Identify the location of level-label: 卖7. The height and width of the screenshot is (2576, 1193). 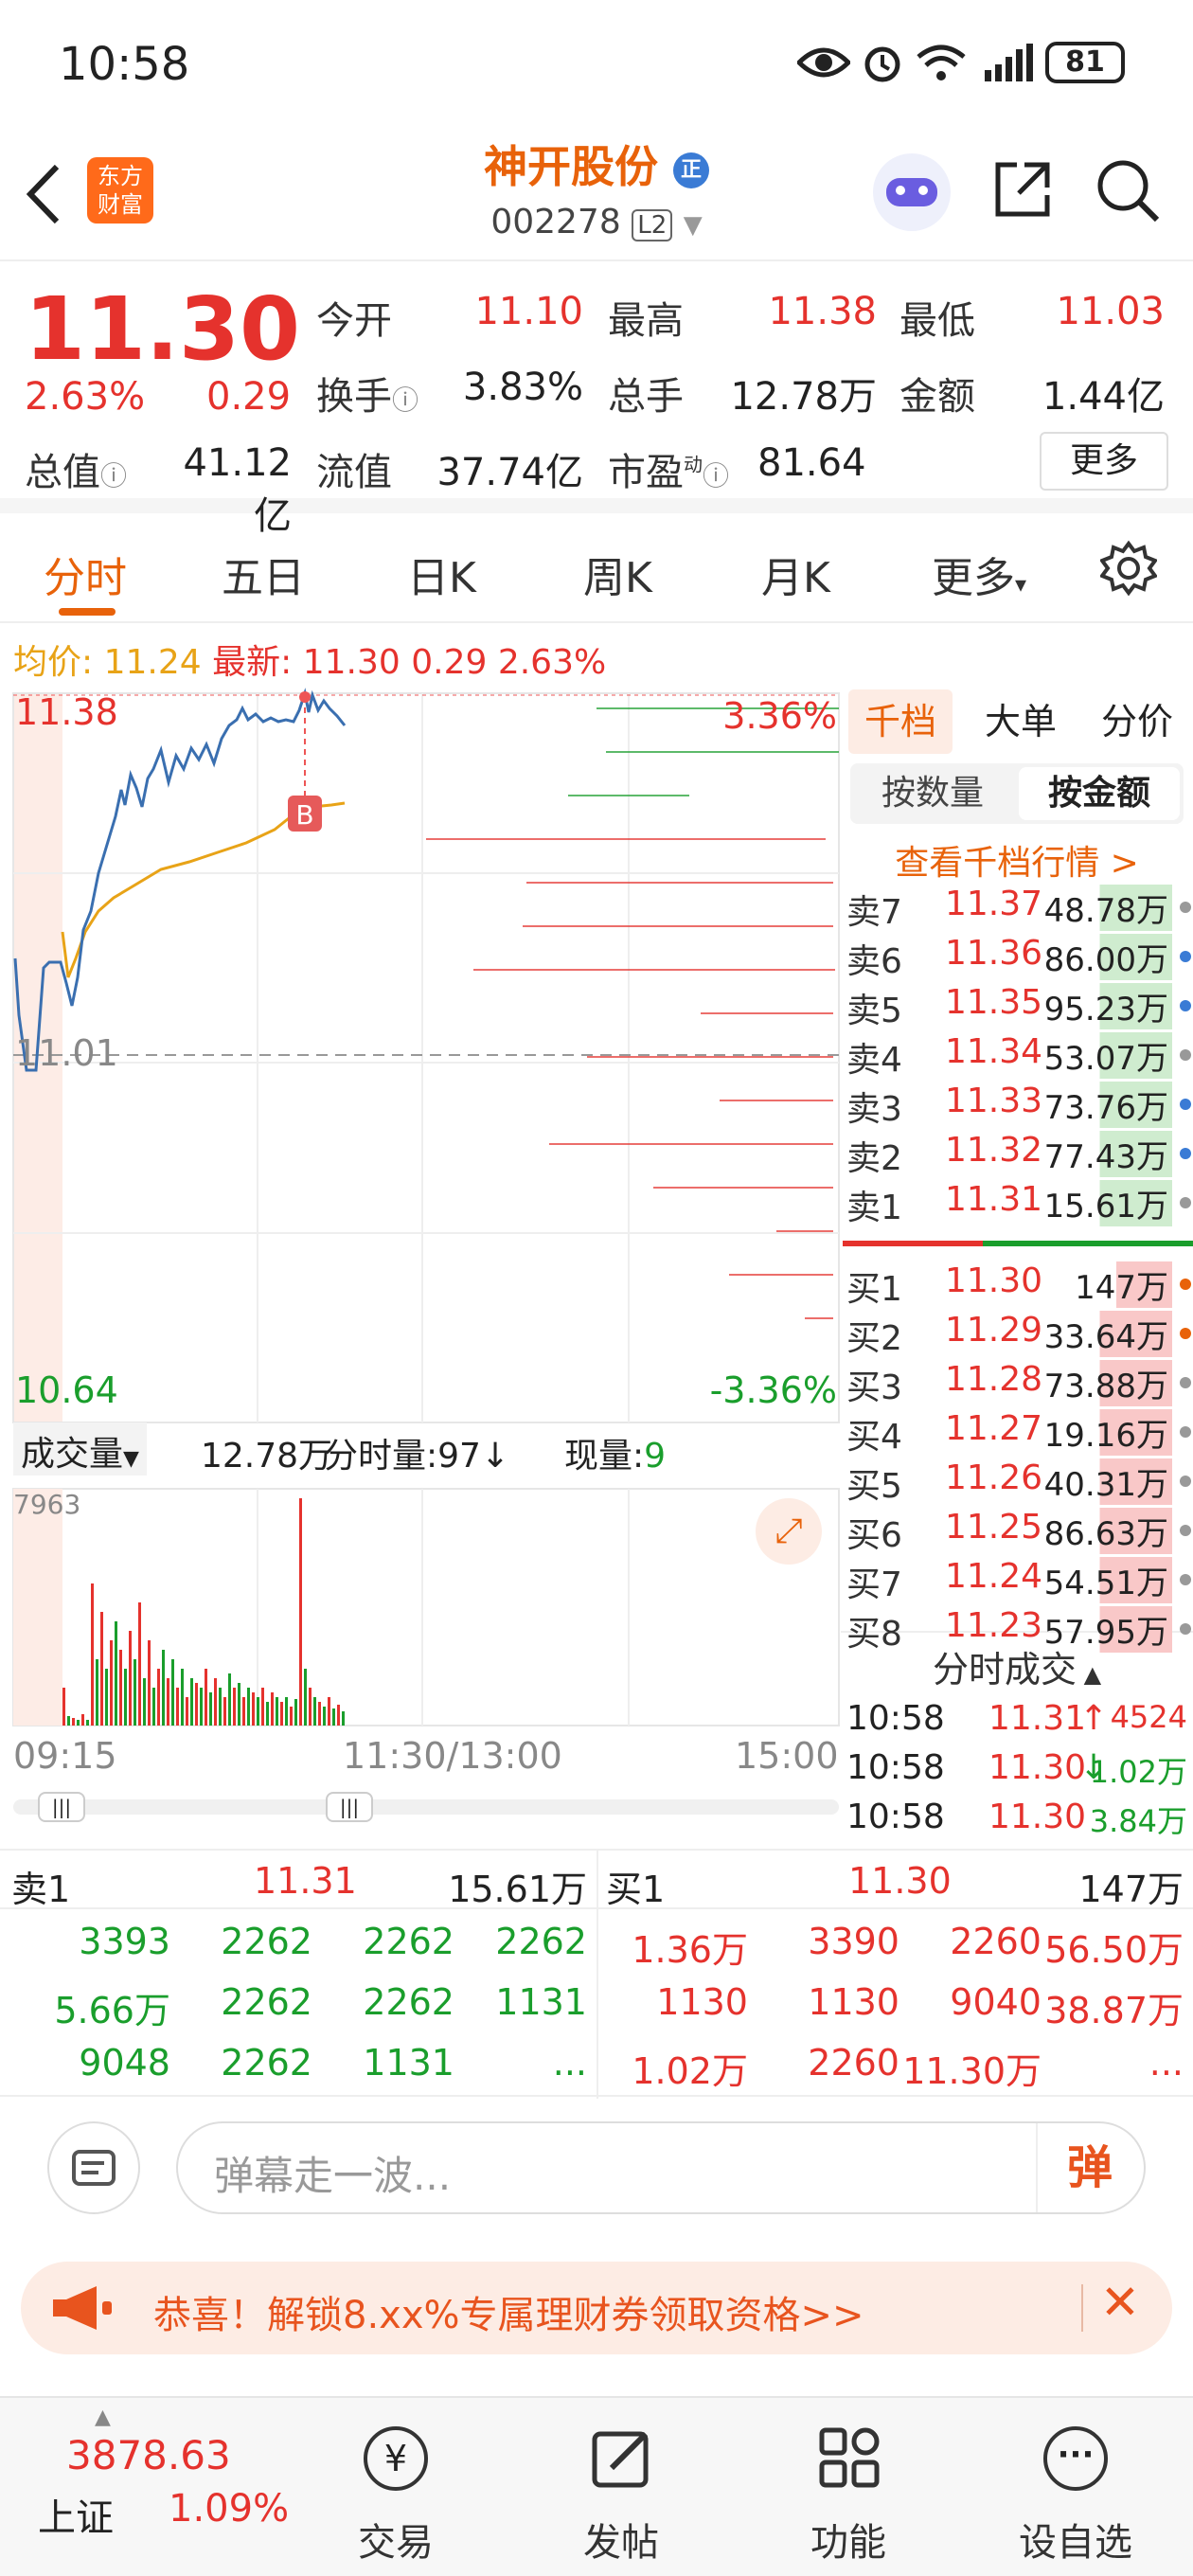
(874, 912).